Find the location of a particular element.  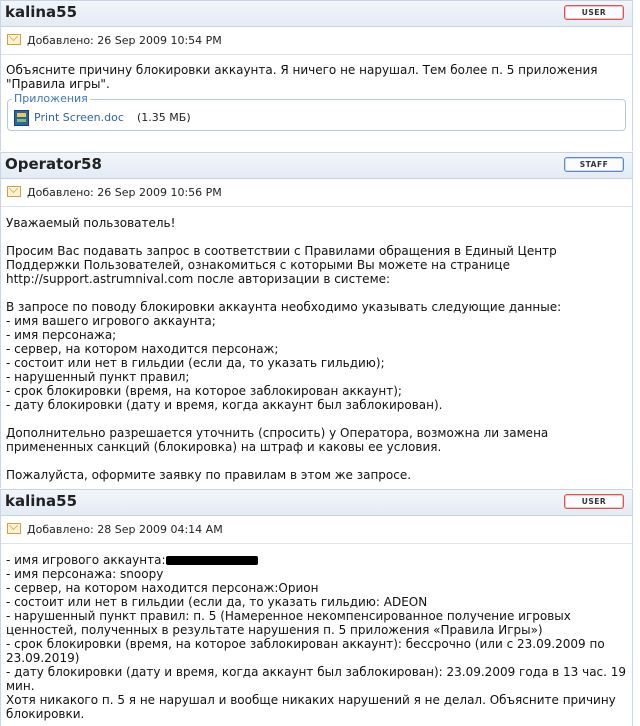

post-header: Operator58 STAFF is located at coordinates (316, 165).